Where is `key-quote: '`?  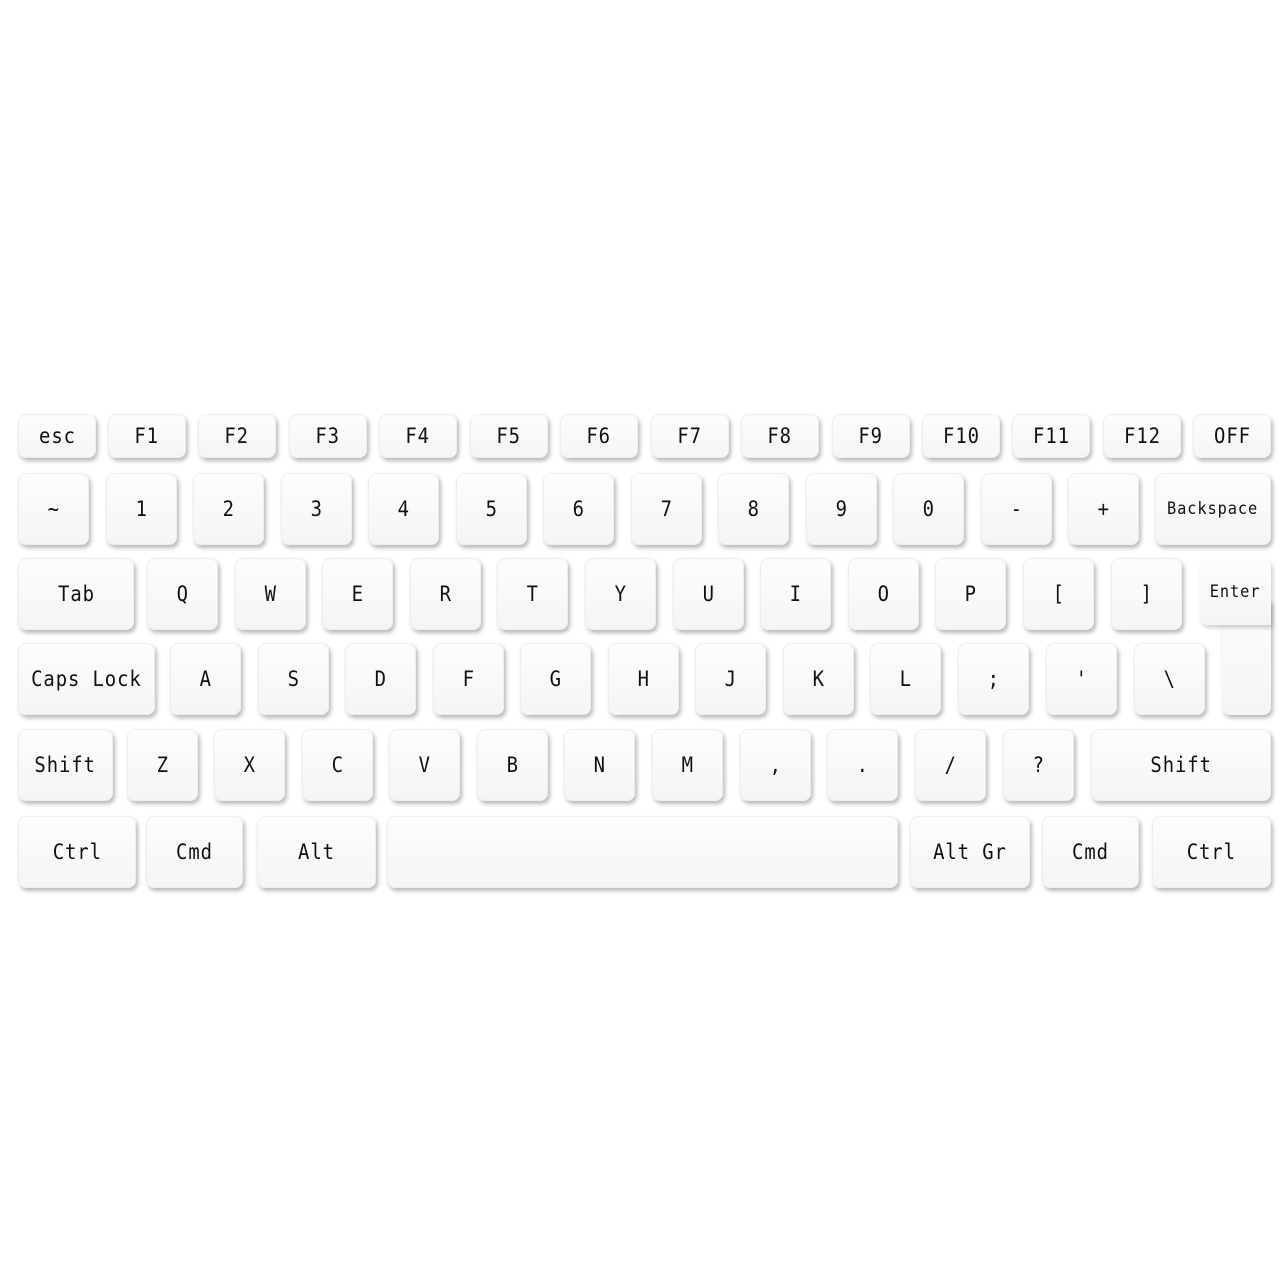 key-quote: ' is located at coordinates (1081, 679).